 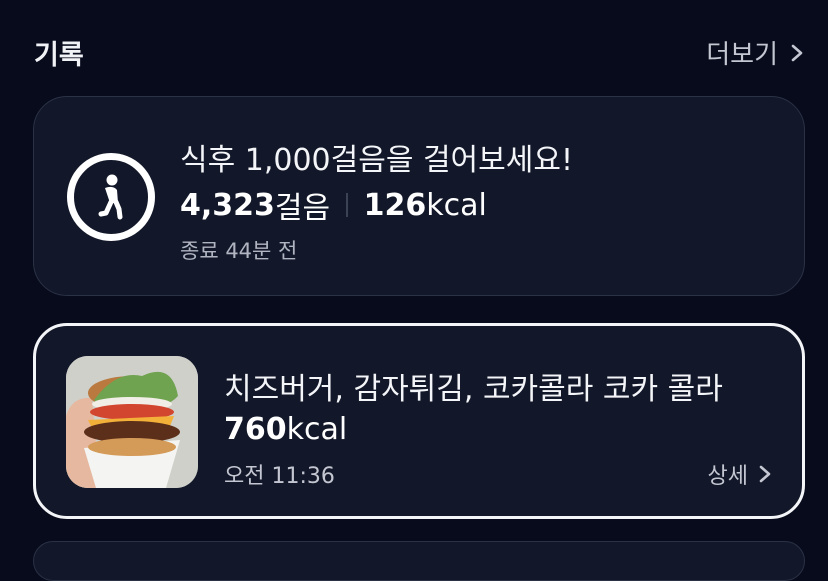 What do you see at coordinates (317, 429) in the screenshot?
I see `meal-kcal-unit: kcal` at bounding box center [317, 429].